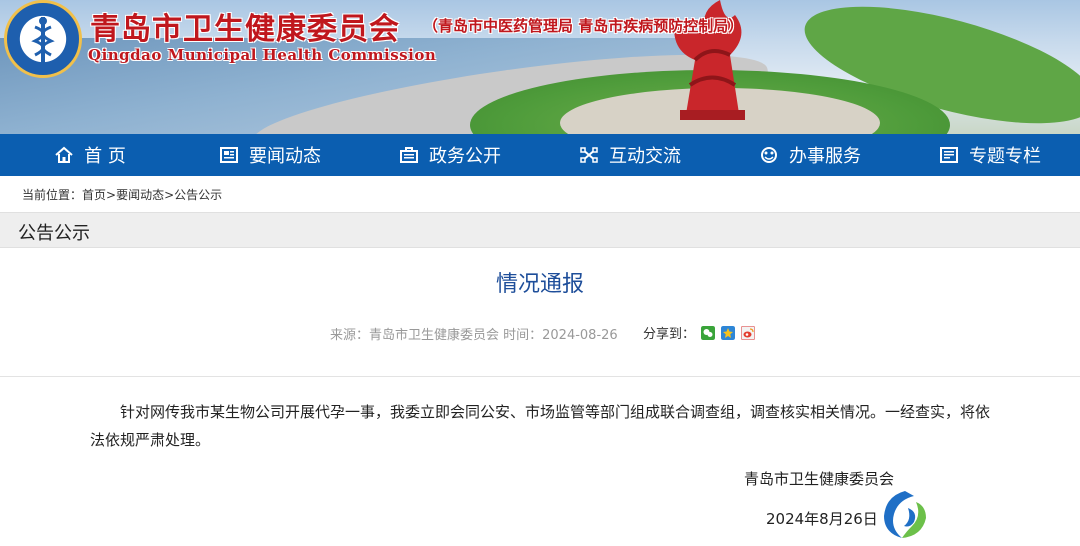 This screenshot has height=546, width=1080. Describe the element at coordinates (645, 156) in the screenshot. I see `nav-item-label: 互动交流` at that location.